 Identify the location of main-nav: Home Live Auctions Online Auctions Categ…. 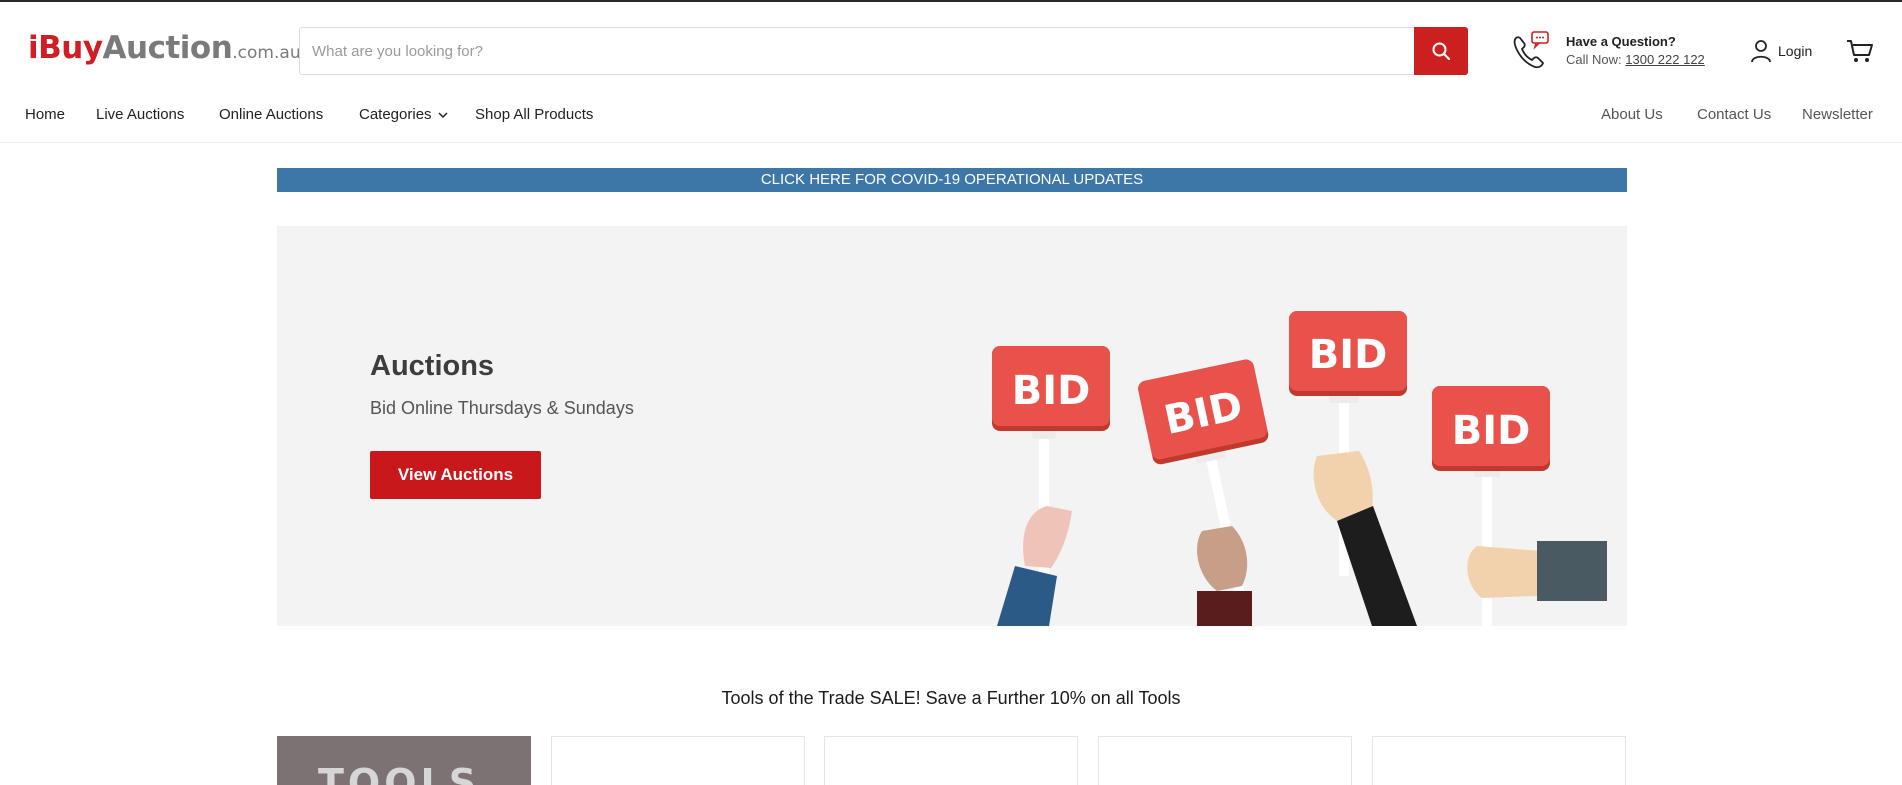
(951, 118).